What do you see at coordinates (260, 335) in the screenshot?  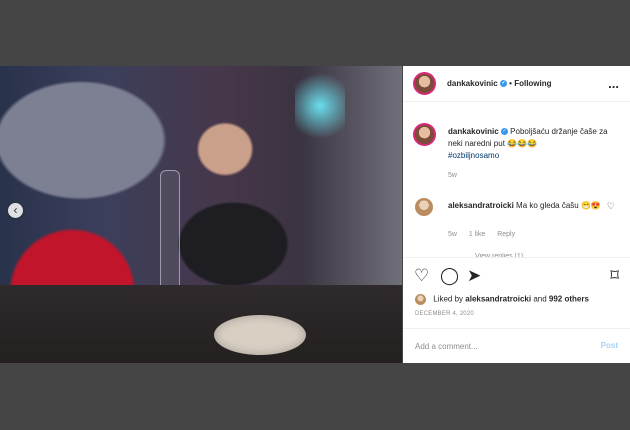 I see `dinner-plate` at bounding box center [260, 335].